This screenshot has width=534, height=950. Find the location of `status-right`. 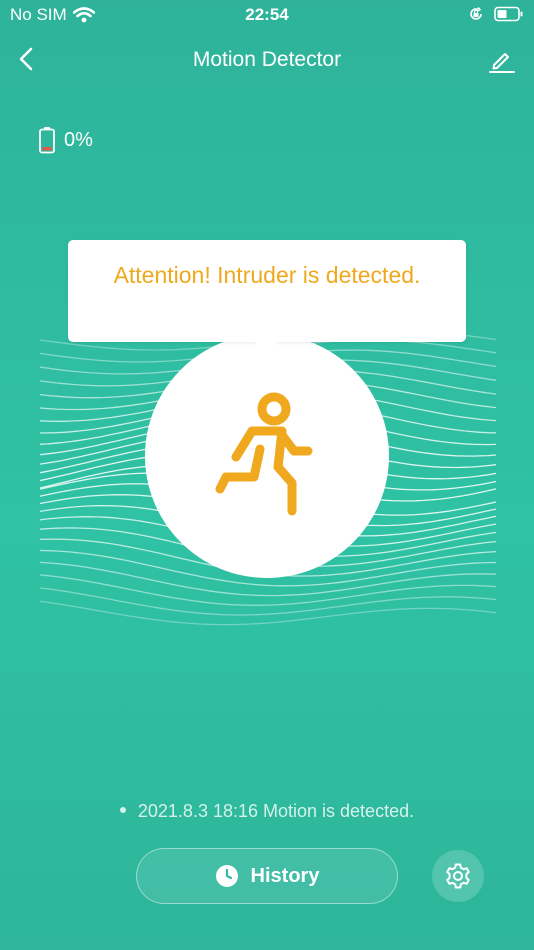

status-right is located at coordinates (496, 14).